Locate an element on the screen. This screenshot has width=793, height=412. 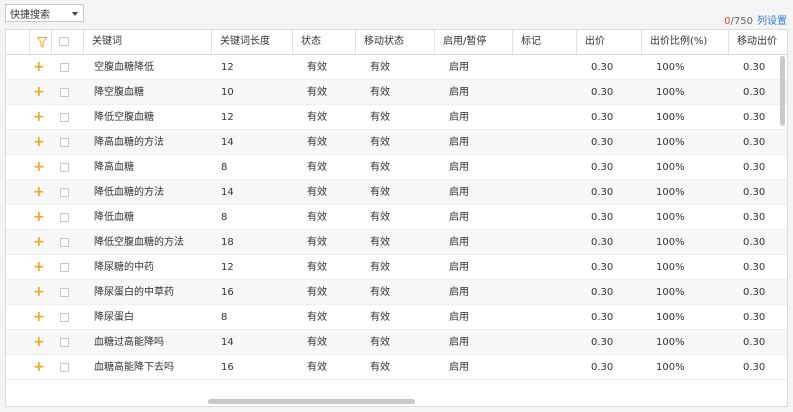
header-select-all-col is located at coordinates (68, 42).